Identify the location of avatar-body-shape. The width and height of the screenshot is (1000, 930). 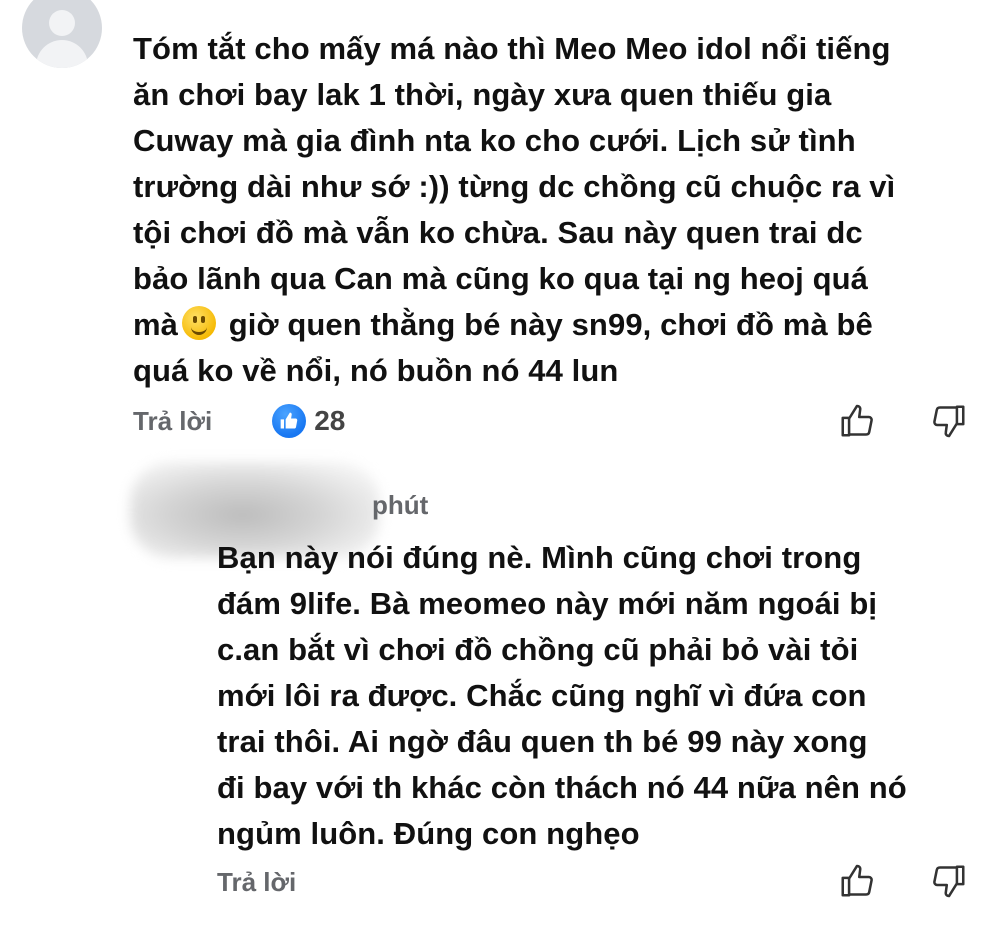
(62, 54).